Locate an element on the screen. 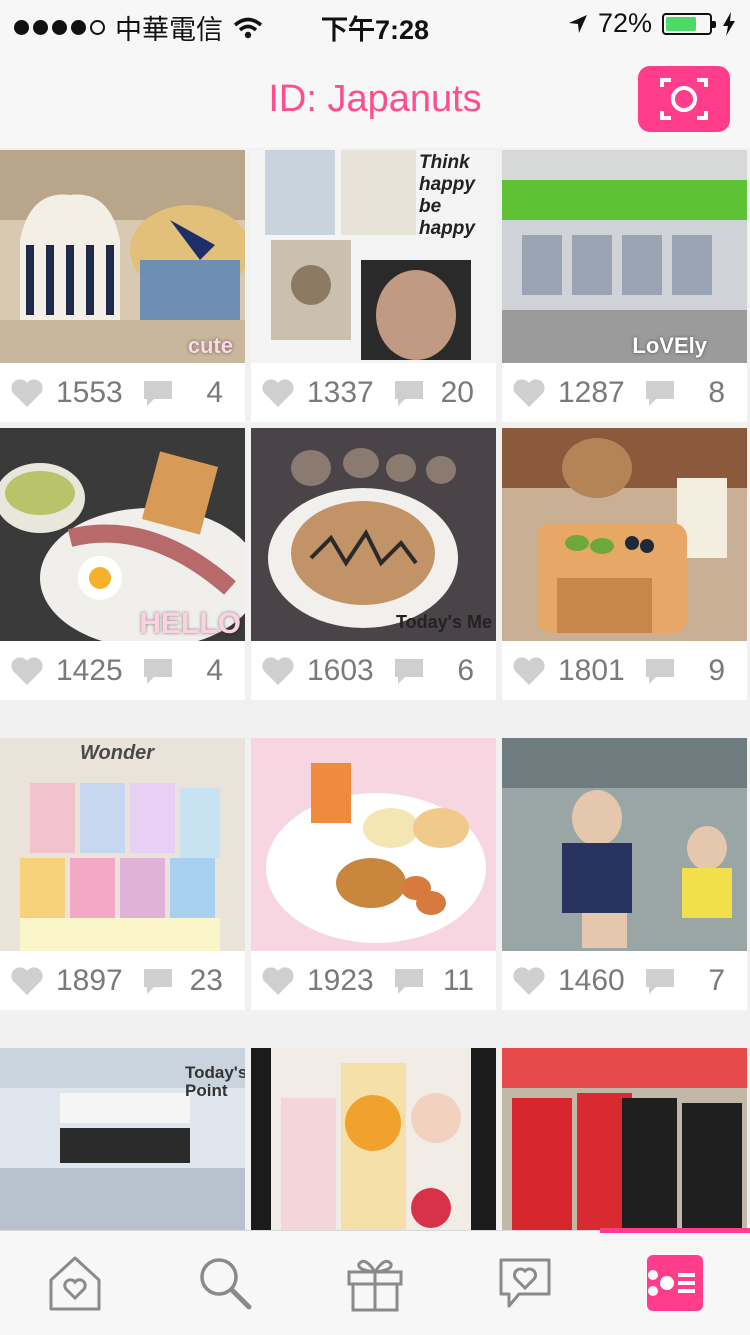  photo-card: 1801 9 is located at coordinates (624, 564).